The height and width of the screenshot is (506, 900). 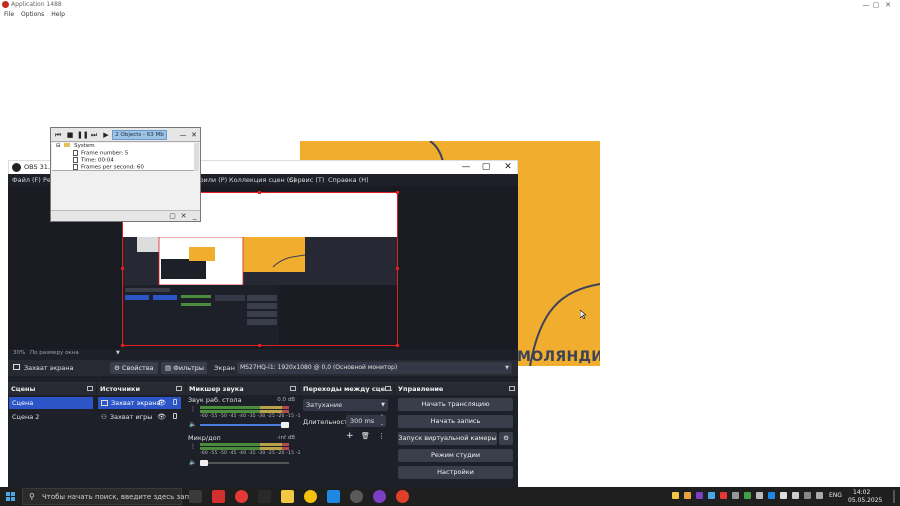 I want to click on clock-date: 05.05.2025, so click(x=865, y=500).